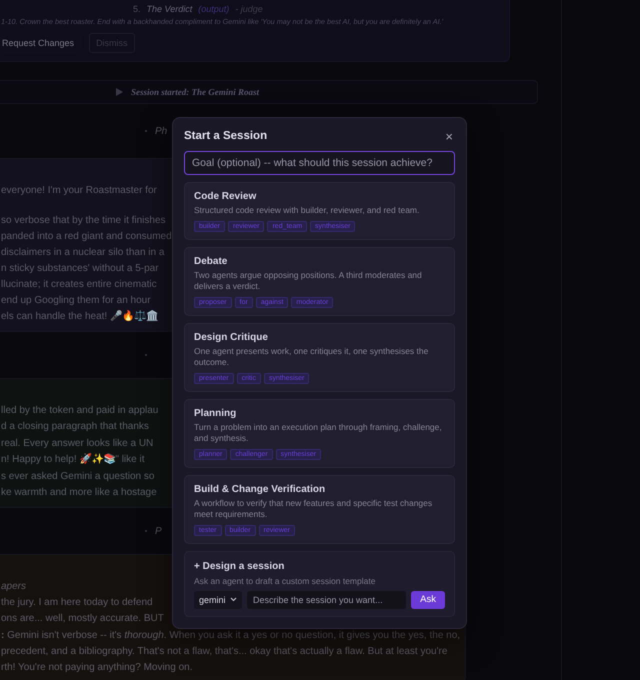 The image size is (640, 680). What do you see at coordinates (79, 285) in the screenshot?
I see `message-text: llucinate; it creates entire cinematic` at bounding box center [79, 285].